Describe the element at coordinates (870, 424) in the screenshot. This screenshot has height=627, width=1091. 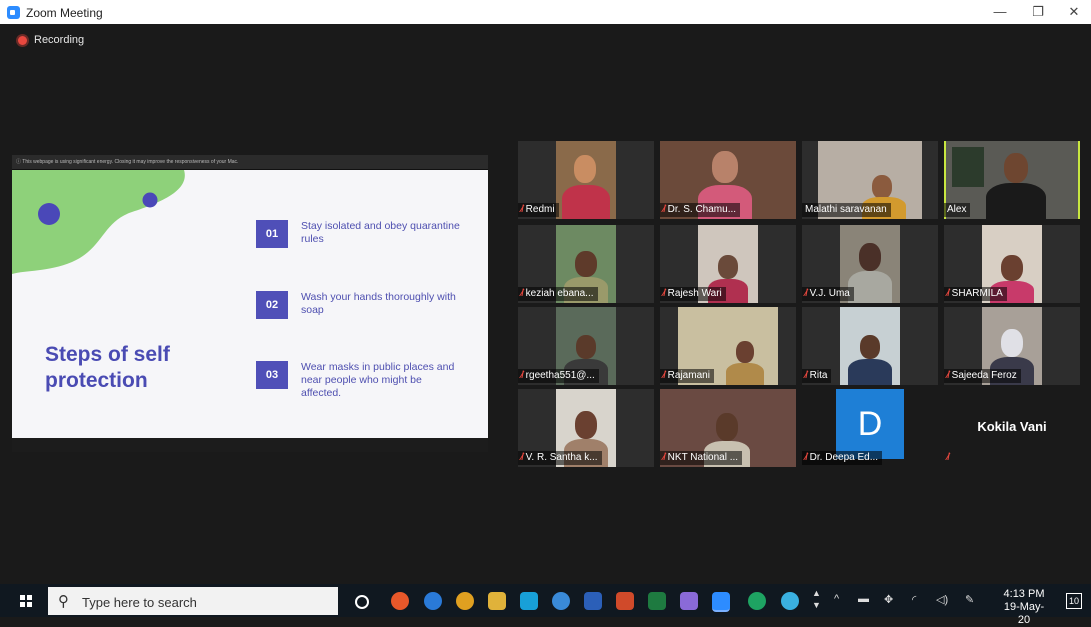
I see `participant-avatar: D` at that location.